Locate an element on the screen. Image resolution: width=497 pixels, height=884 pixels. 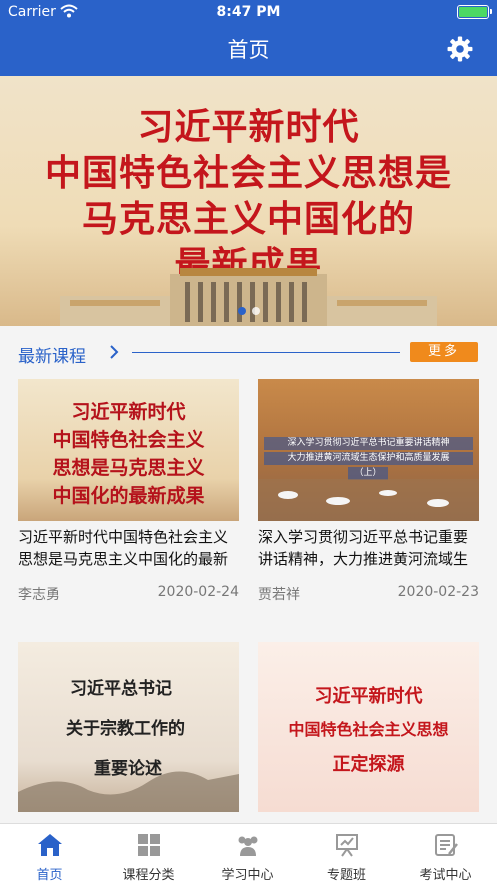
status-time: 8:47 PM is located at coordinates (248, 12).